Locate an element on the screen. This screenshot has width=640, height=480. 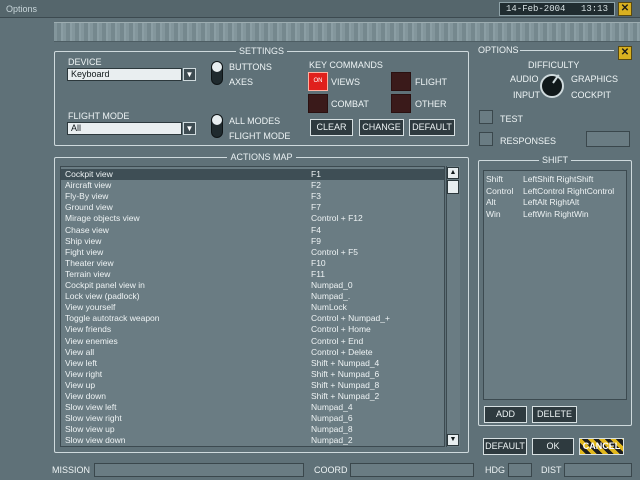
clear-button: CLEAR is located at coordinates (331, 127).